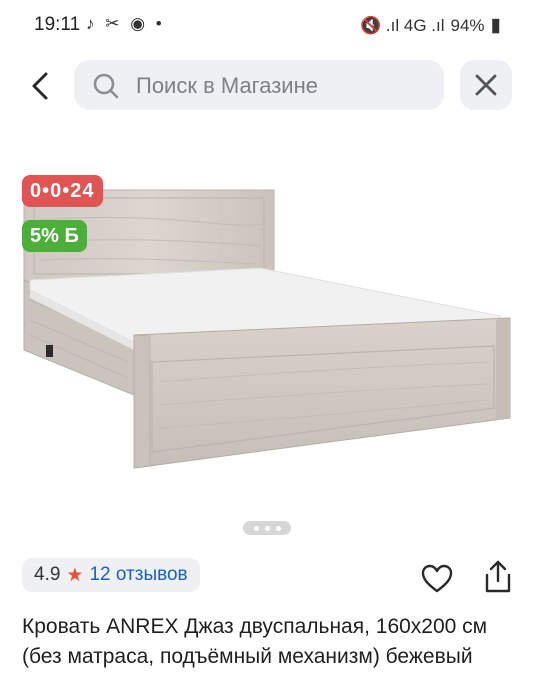  I want to click on heart-icon, so click(437, 578).